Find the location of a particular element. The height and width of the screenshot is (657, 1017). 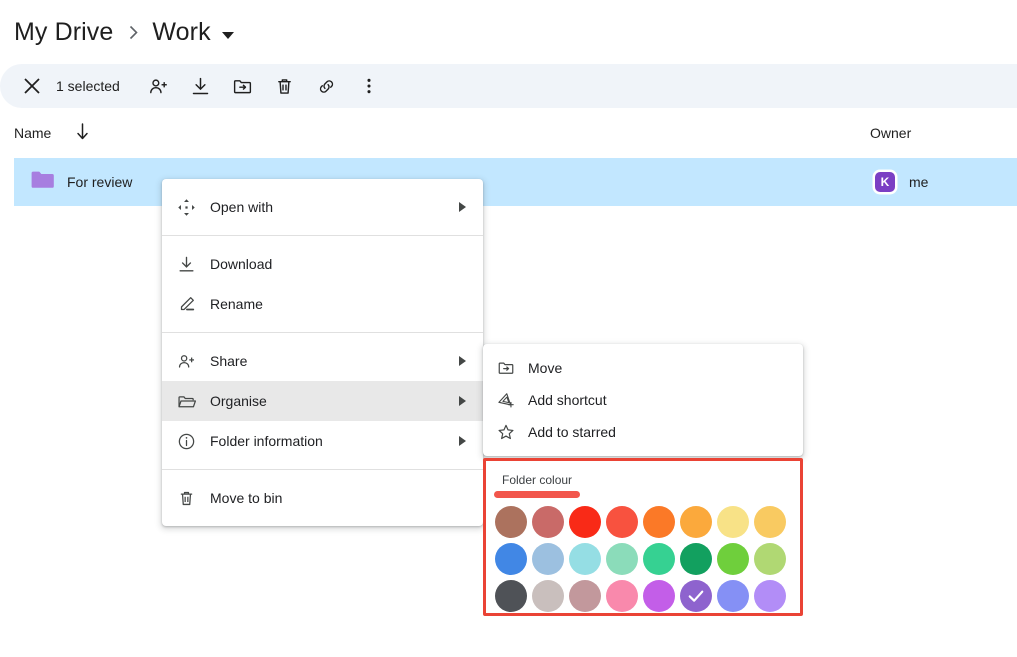

colour-swatch-orange is located at coordinates (659, 522).